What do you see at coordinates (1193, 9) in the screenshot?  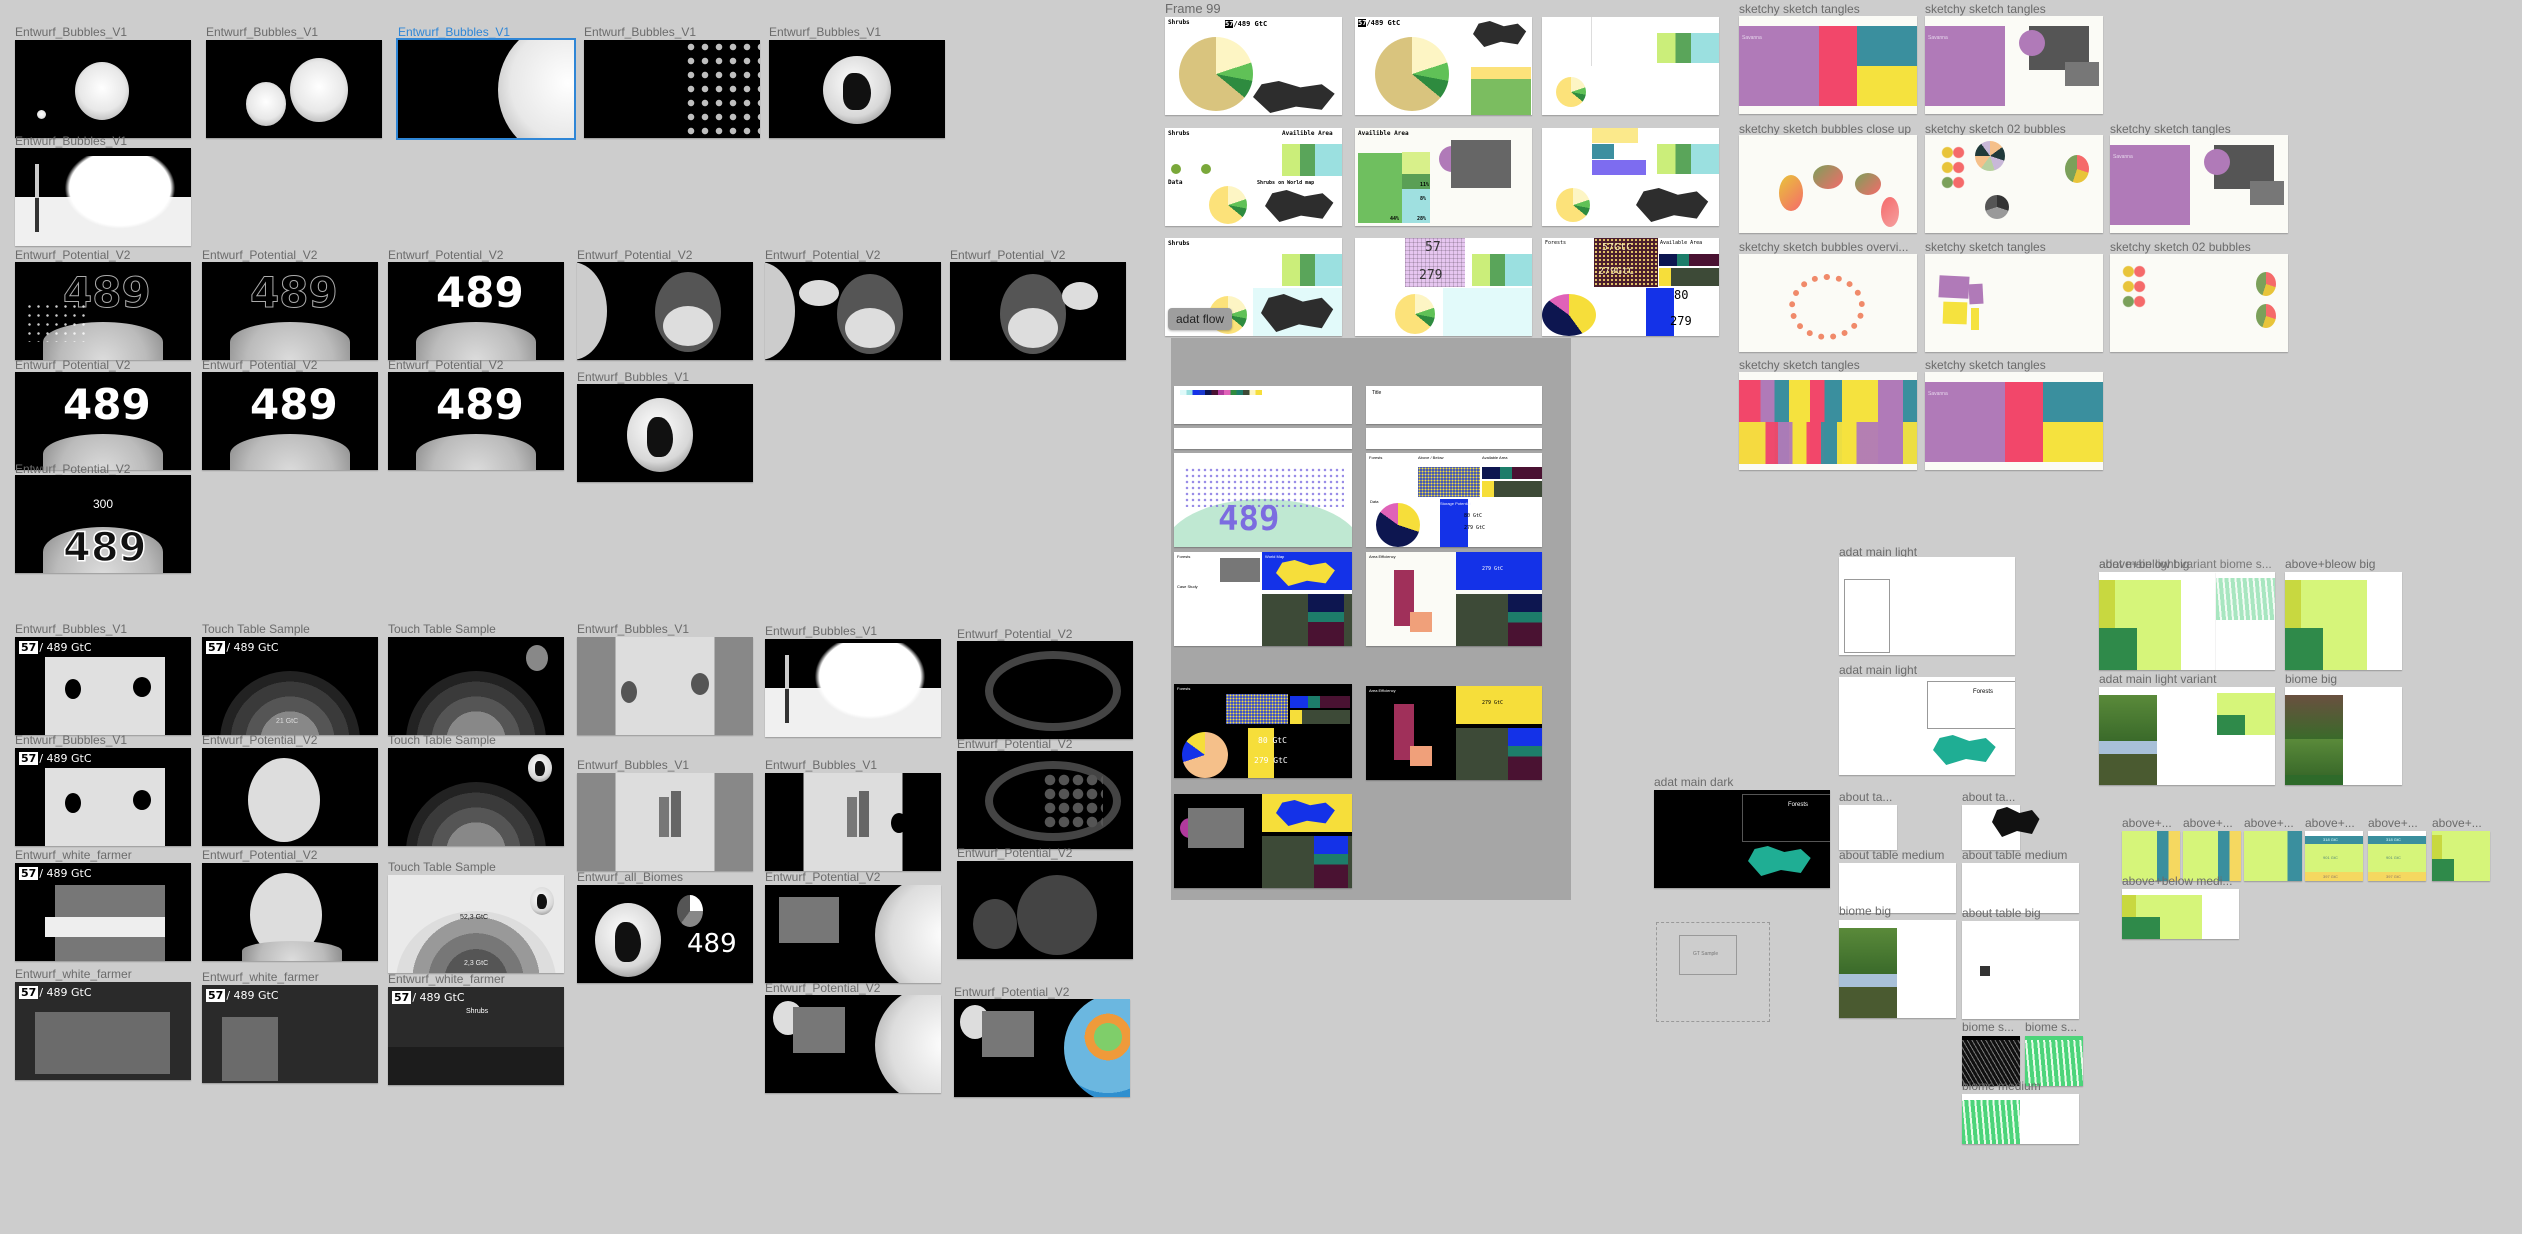 I see `frame99-label: Frame 99` at bounding box center [1193, 9].